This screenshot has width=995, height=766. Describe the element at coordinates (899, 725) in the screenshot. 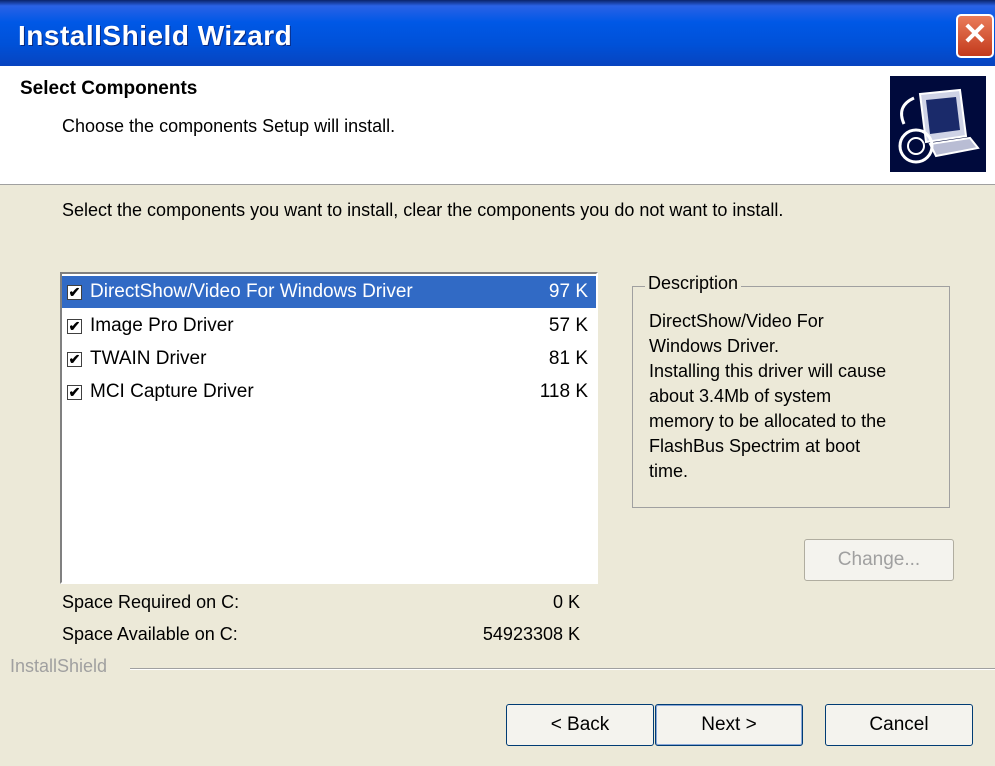

I see `cancel-button: Cancel` at that location.